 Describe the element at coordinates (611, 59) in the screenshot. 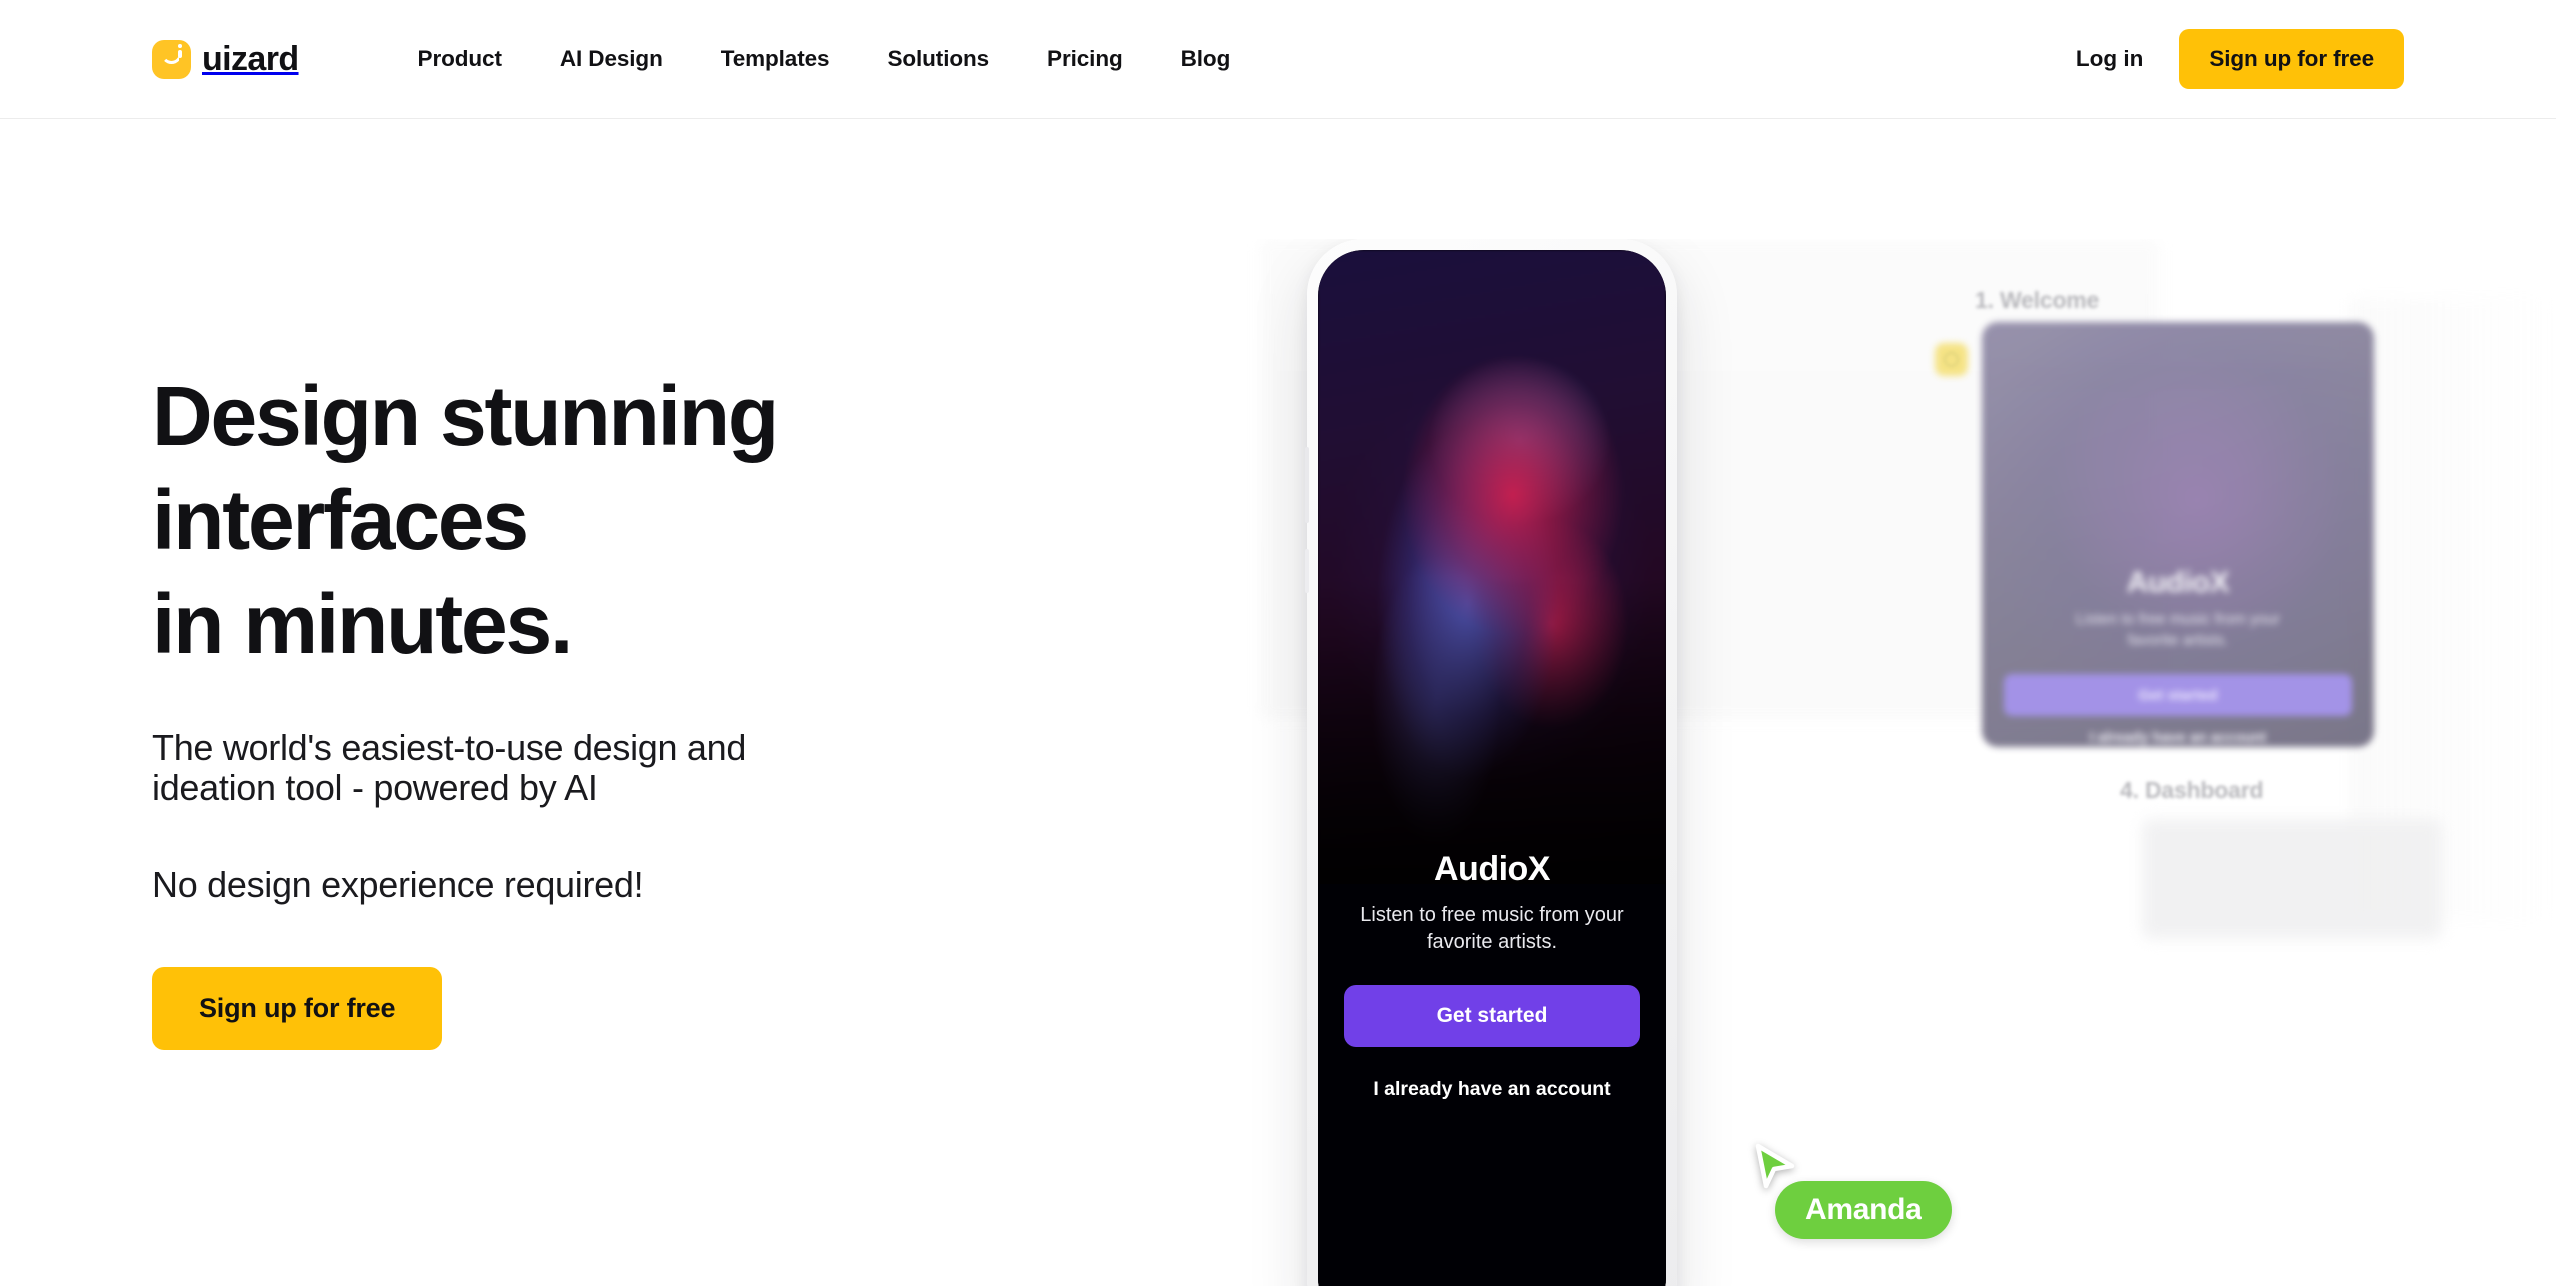

I see `nav-item-ai-design: AI Design` at that location.